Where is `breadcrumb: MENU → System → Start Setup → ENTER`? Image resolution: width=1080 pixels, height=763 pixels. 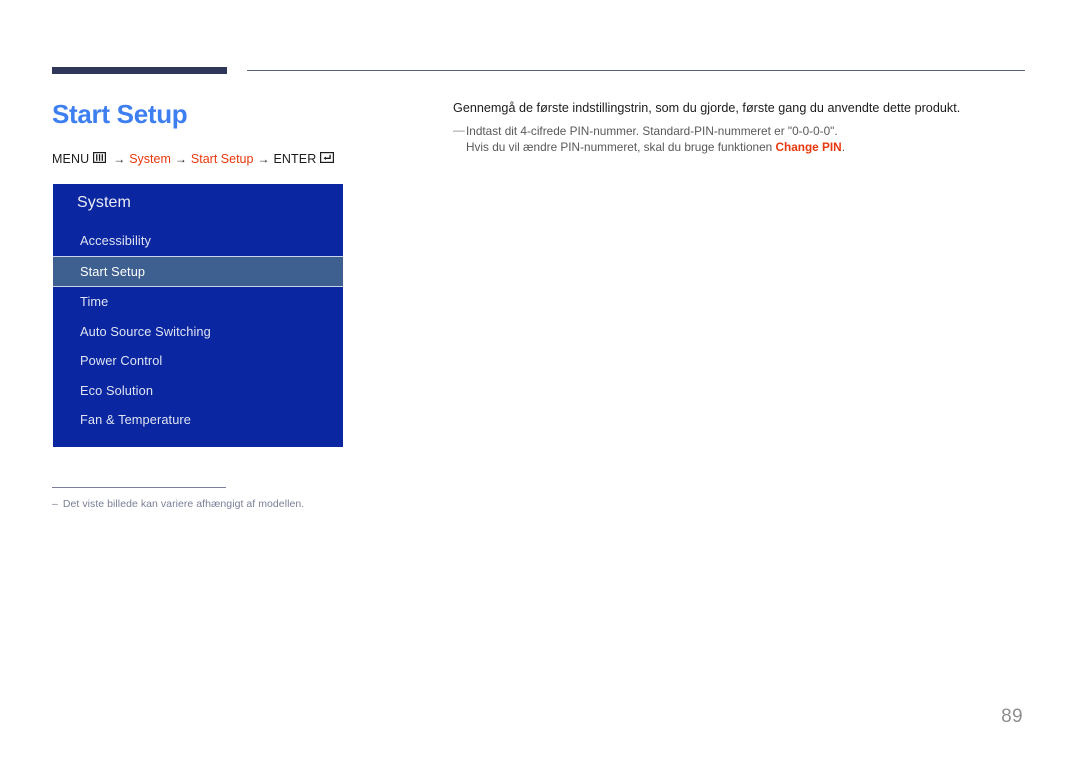
breadcrumb: MENU → System → Start Setup → ENTER is located at coordinates (194, 159).